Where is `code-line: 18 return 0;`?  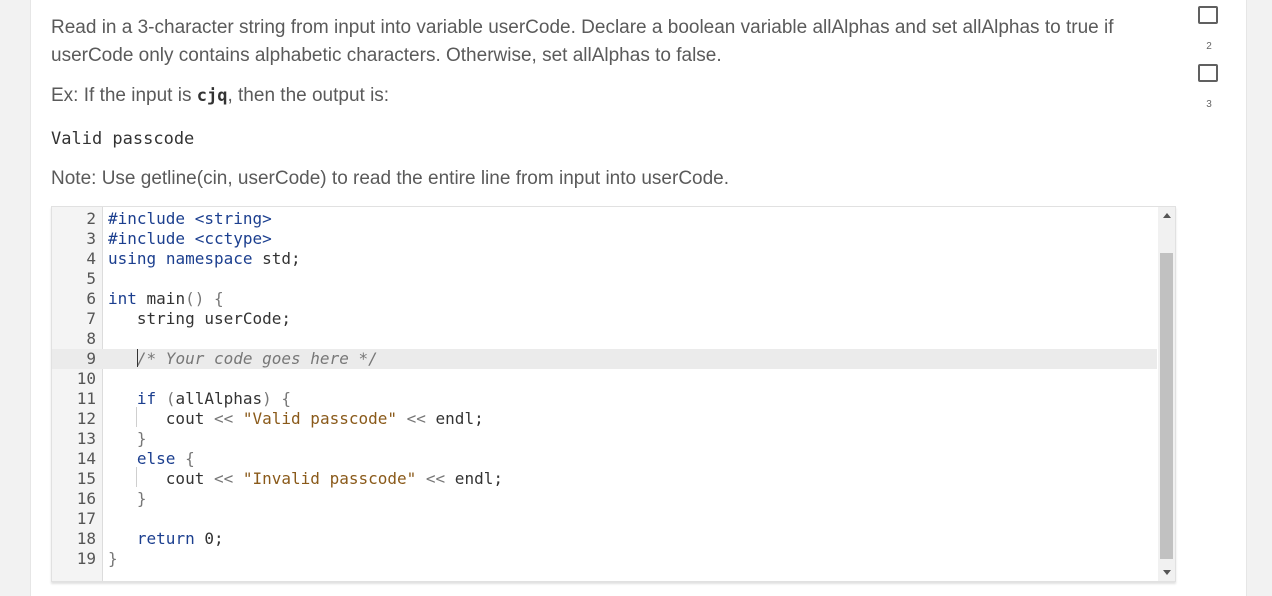
code-line: 18 return 0; is located at coordinates (604, 539).